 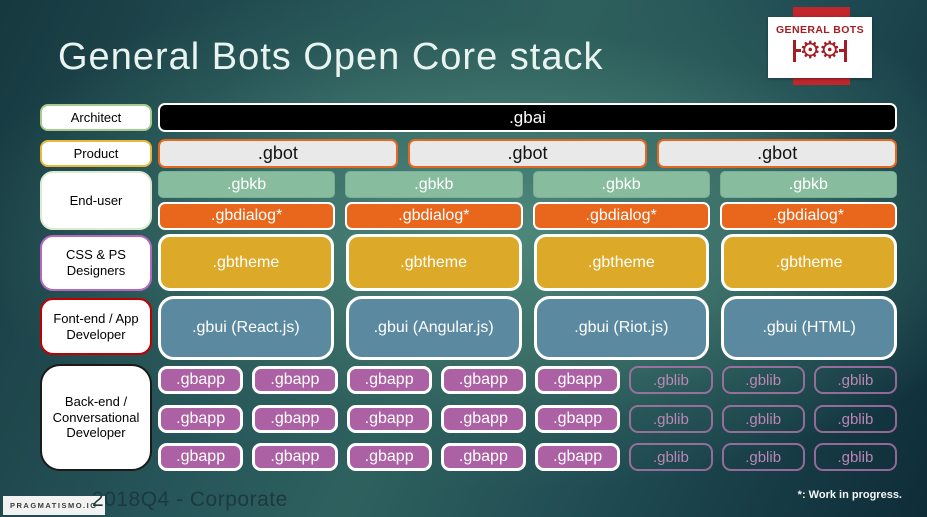 I want to click on logo-bracket-left, so click(x=797, y=51).